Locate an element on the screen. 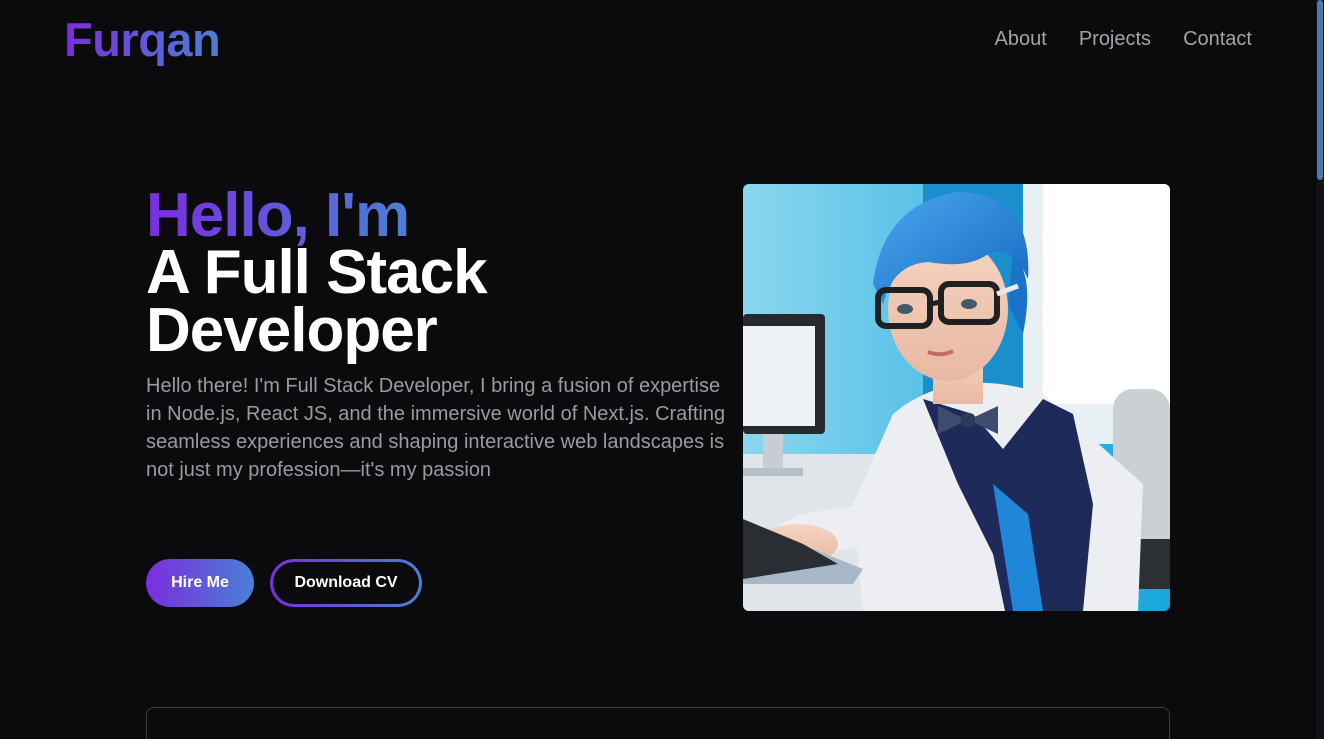 The image size is (1324, 739). nav-projects-link: Projects is located at coordinates (1115, 39).